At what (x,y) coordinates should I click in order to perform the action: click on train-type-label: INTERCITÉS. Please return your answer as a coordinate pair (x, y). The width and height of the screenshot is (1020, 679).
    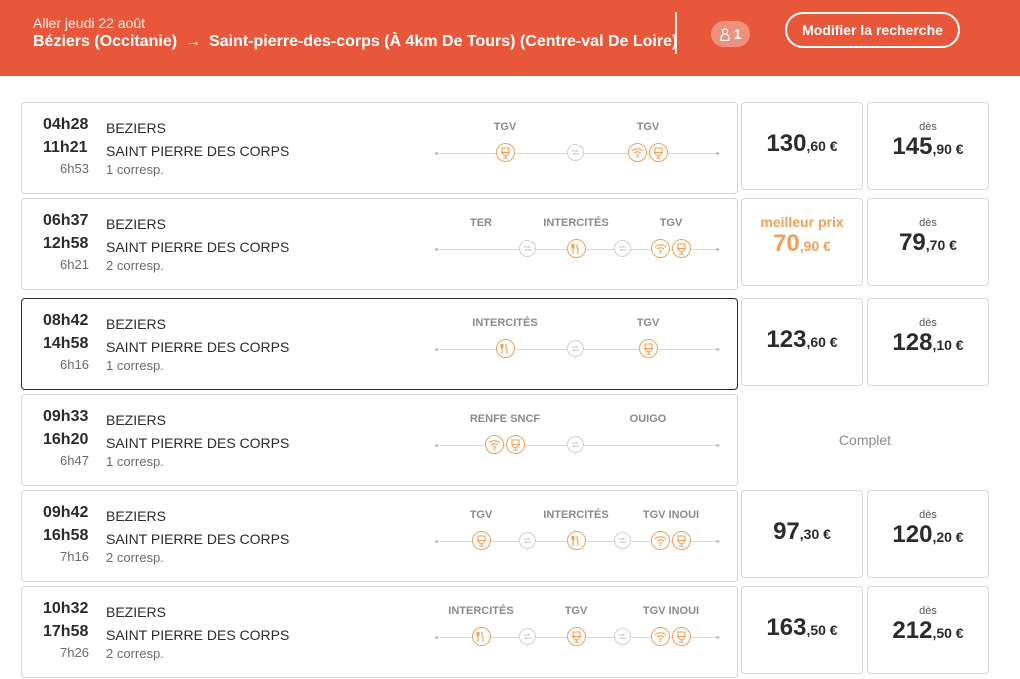
    Looking at the image, I should click on (576, 223).